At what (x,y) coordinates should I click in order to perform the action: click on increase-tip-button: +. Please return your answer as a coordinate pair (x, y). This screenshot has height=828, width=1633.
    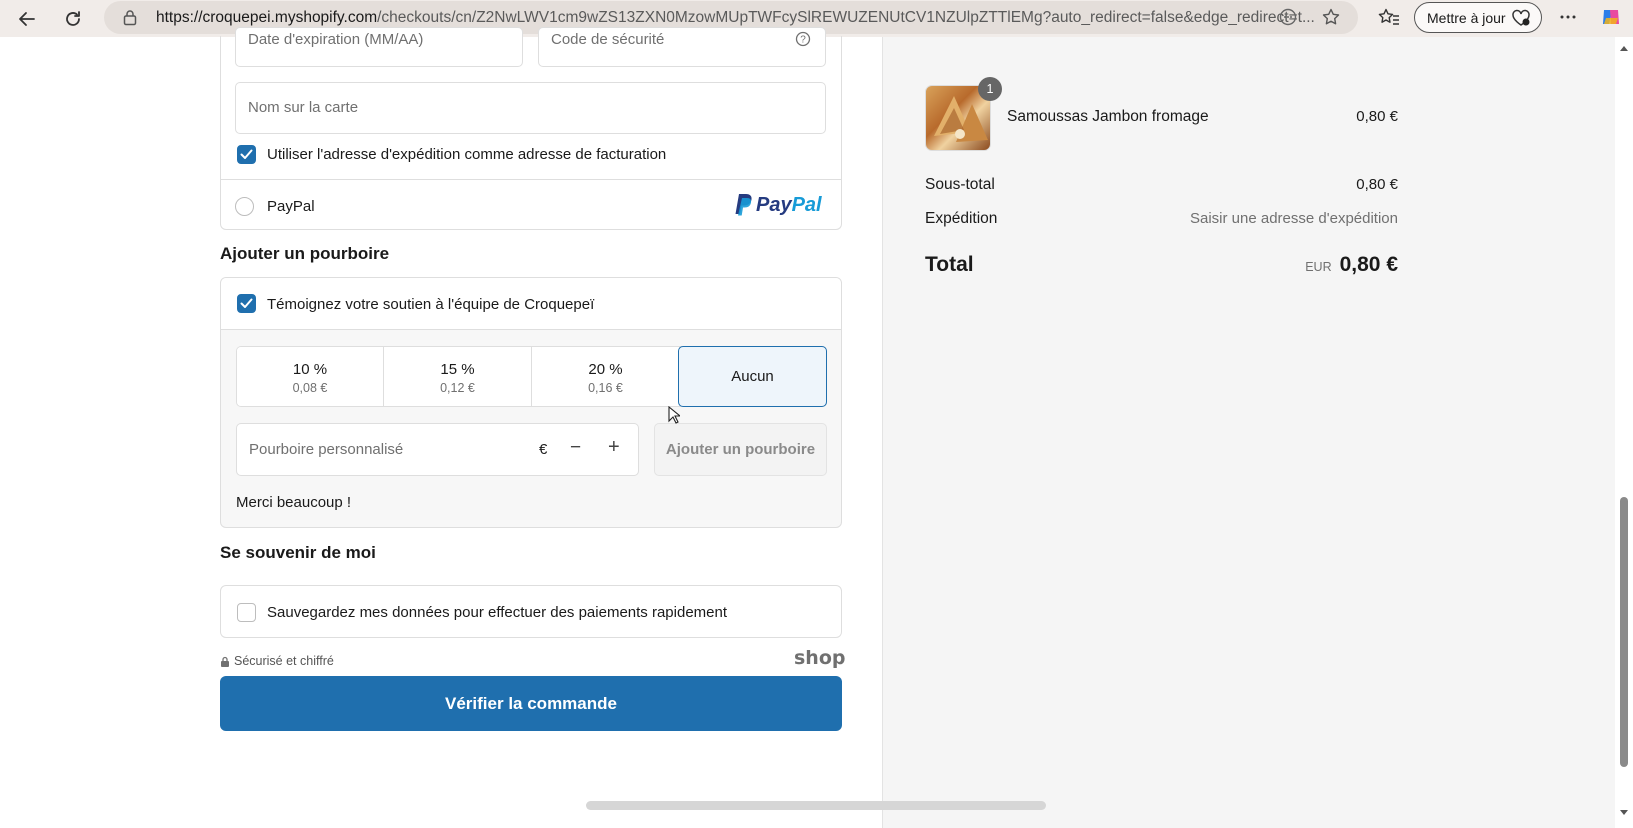
    Looking at the image, I should click on (614, 447).